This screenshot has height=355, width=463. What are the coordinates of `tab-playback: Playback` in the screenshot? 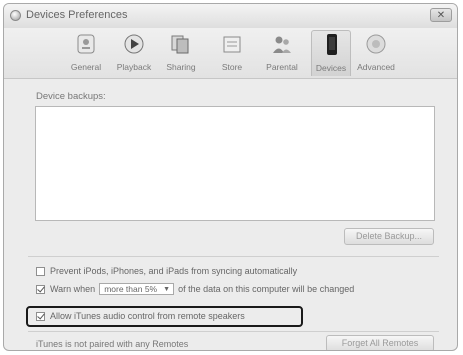 It's located at (134, 53).